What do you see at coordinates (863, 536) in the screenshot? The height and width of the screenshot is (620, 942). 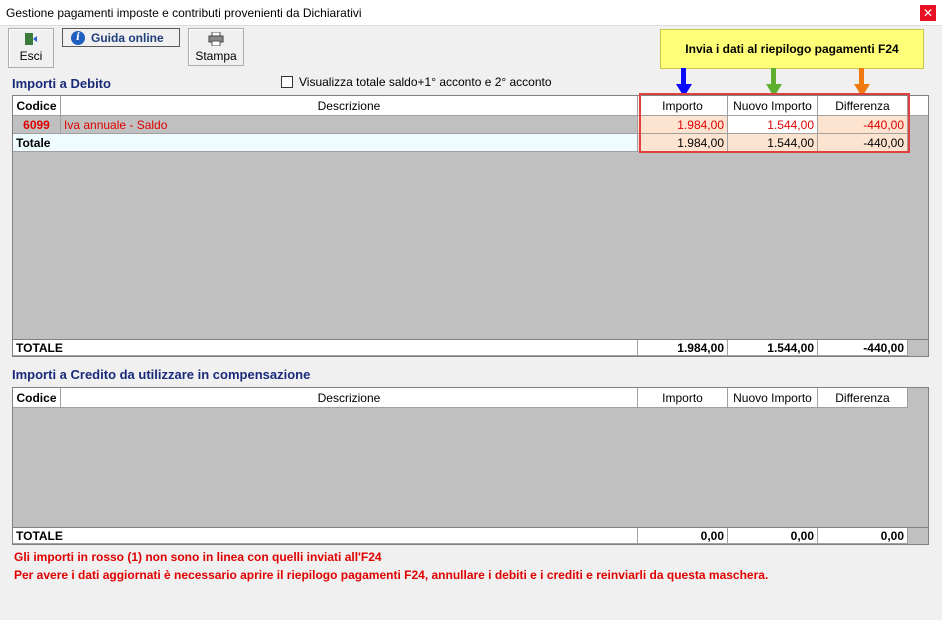 I see `credit-total-difference: 0,00` at bounding box center [863, 536].